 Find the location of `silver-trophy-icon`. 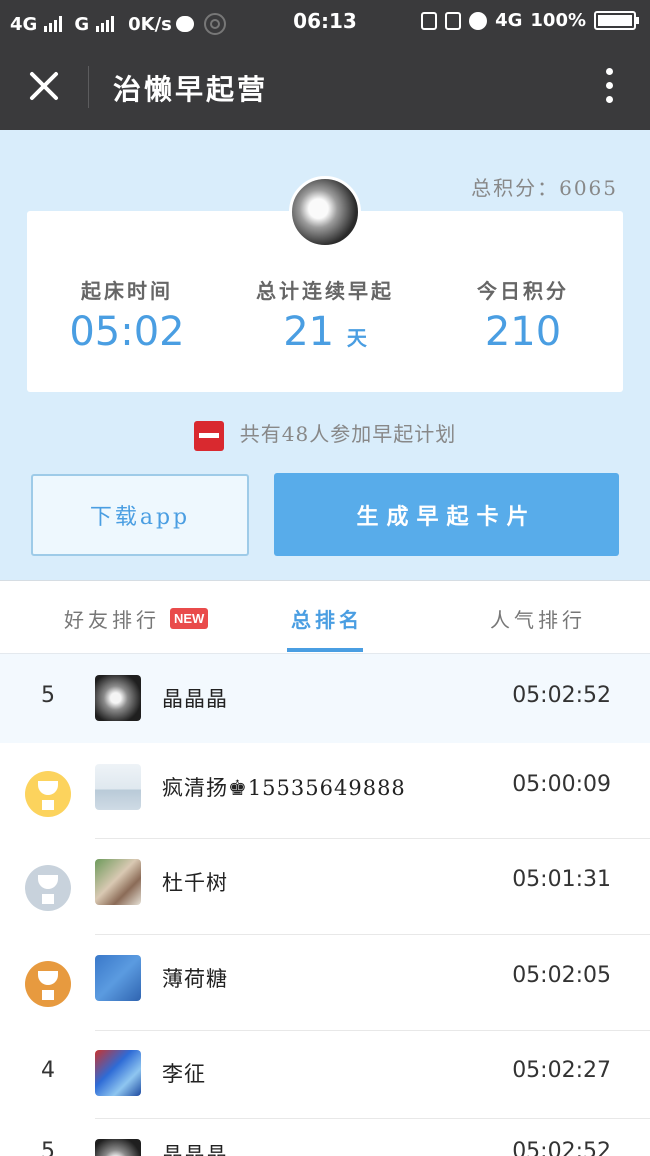

silver-trophy-icon is located at coordinates (48, 888).